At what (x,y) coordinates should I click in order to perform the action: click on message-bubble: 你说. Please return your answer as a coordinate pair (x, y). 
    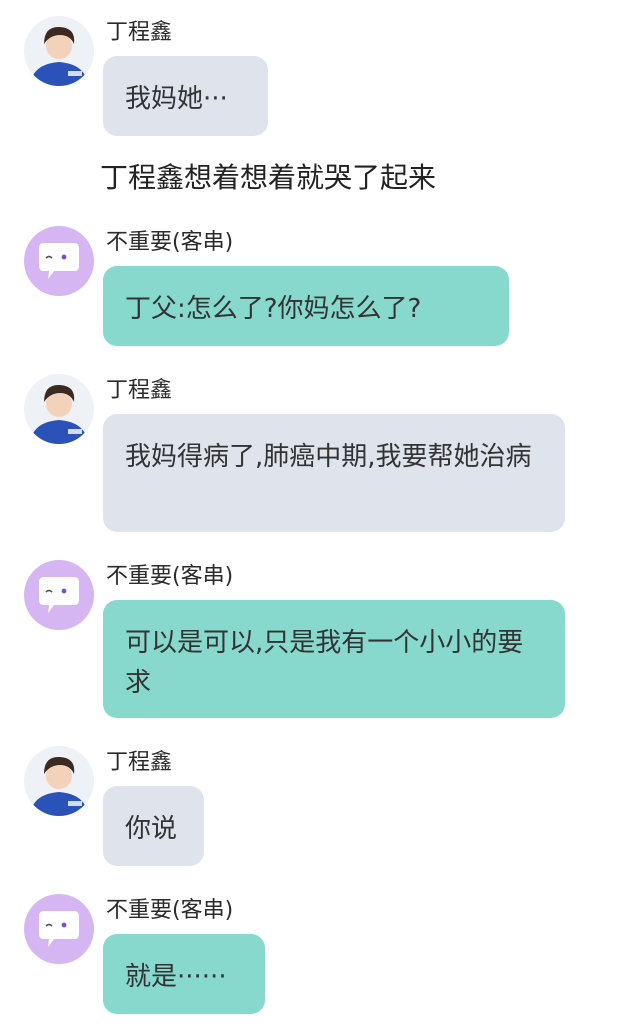
    Looking at the image, I should click on (153, 826).